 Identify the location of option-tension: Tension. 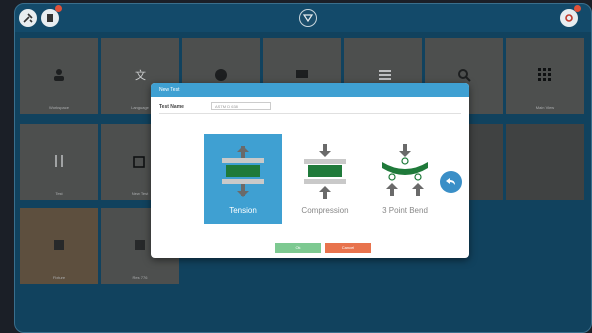
(243, 179).